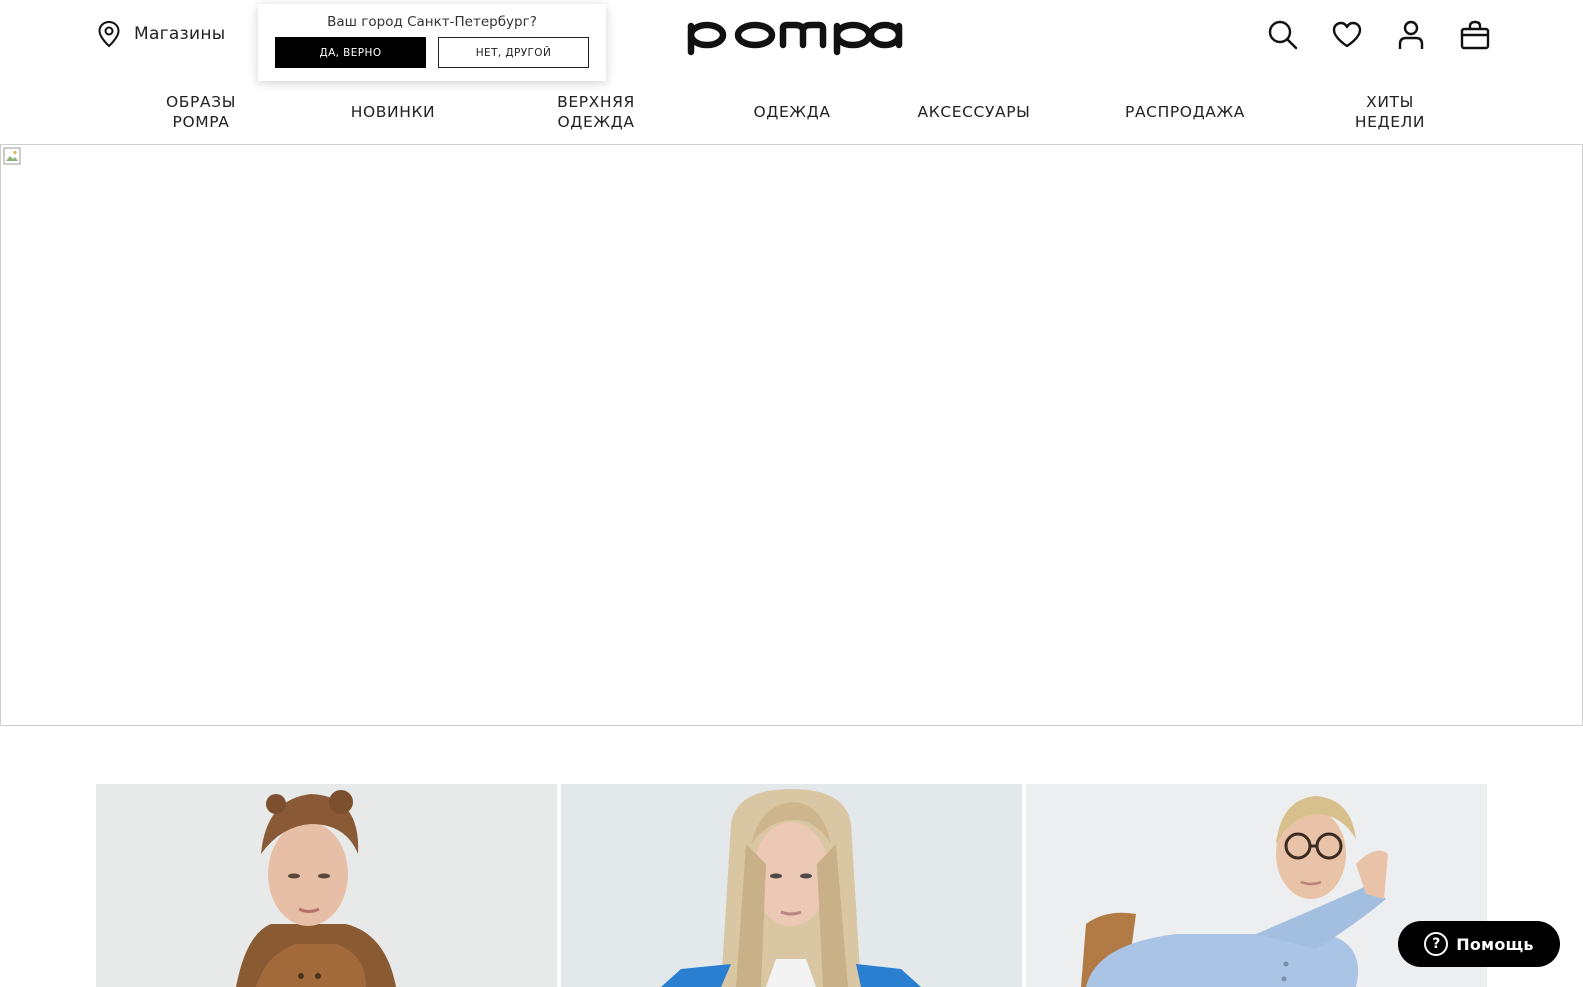 This screenshot has height=987, width=1583. What do you see at coordinates (1436, 944) in the screenshot?
I see `question-icon: ?` at bounding box center [1436, 944].